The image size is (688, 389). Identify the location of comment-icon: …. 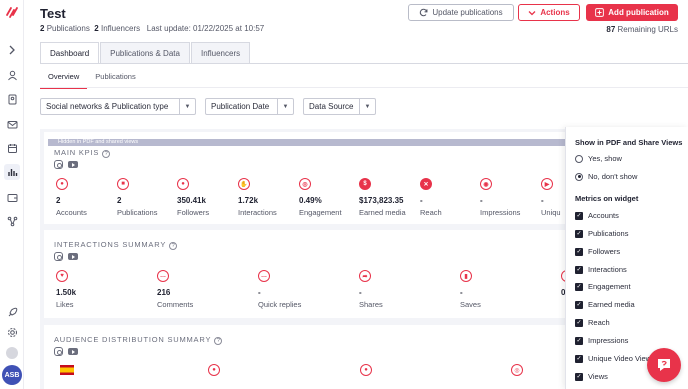
(163, 276).